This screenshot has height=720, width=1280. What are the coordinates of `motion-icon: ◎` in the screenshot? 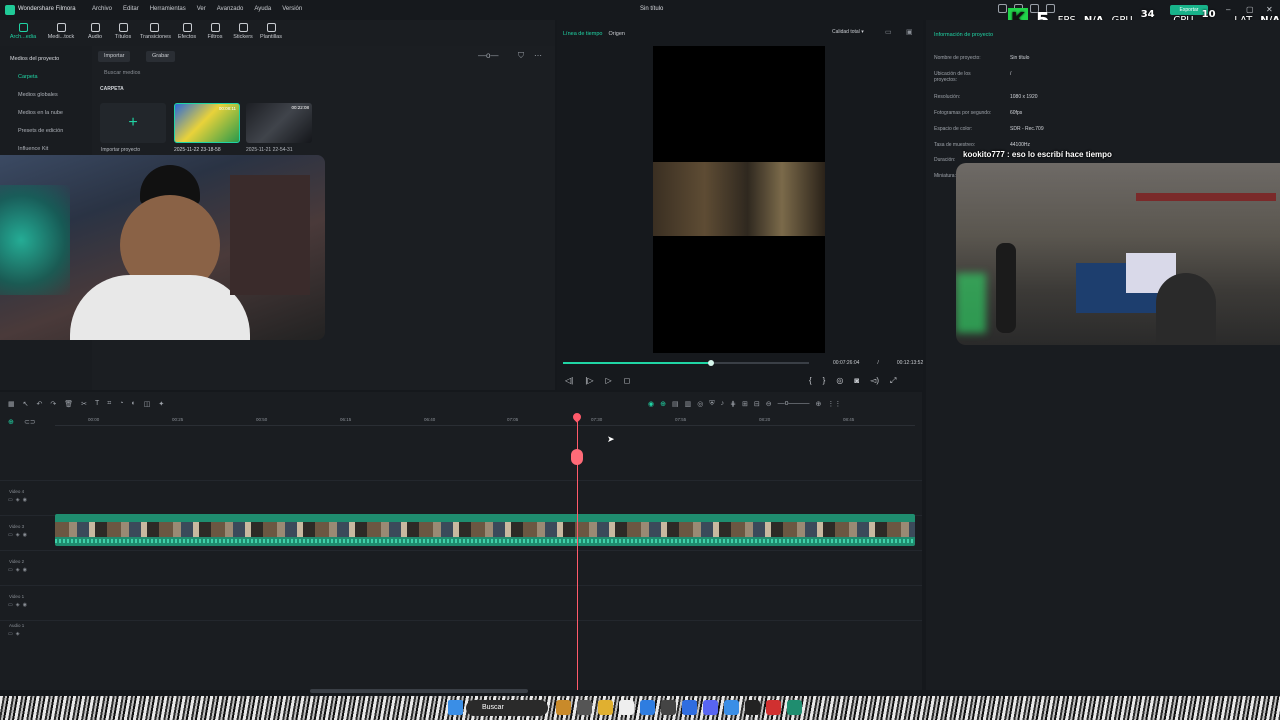 It's located at (700, 404).